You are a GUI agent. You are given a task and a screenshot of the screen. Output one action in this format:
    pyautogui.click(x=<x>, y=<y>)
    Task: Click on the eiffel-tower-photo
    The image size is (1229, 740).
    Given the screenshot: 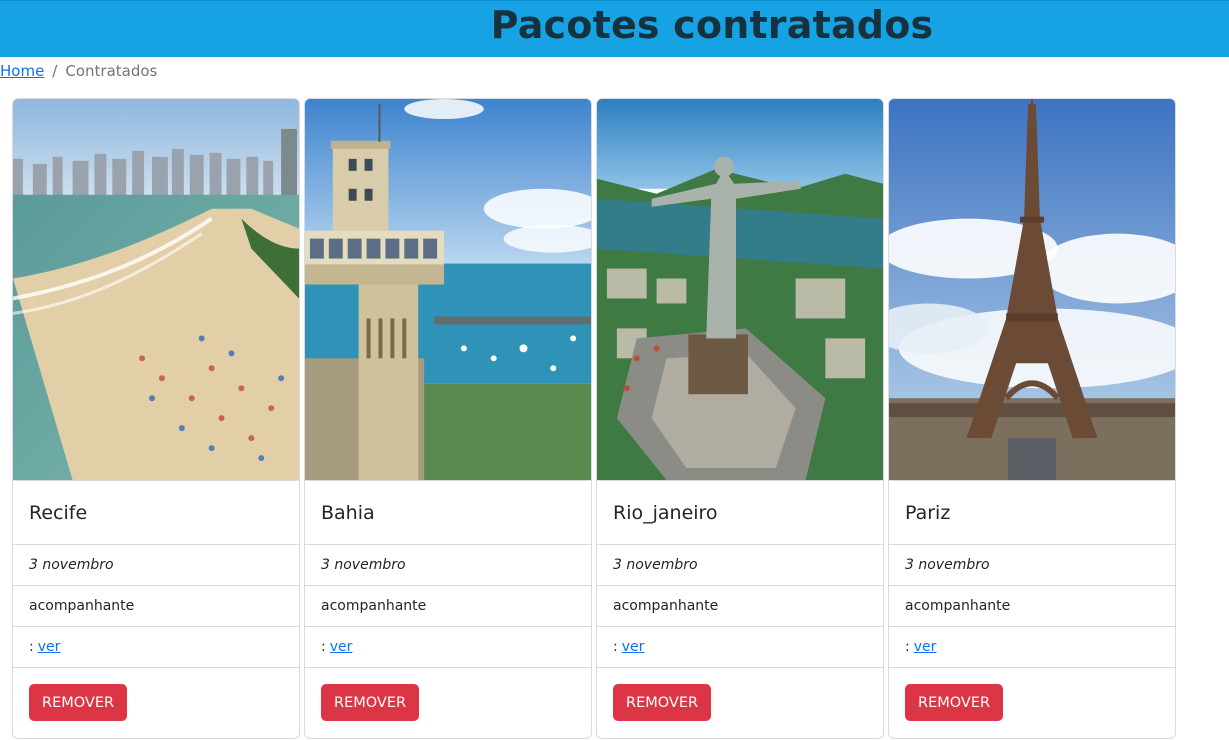 What is the action you would take?
    pyautogui.click(x=1032, y=290)
    